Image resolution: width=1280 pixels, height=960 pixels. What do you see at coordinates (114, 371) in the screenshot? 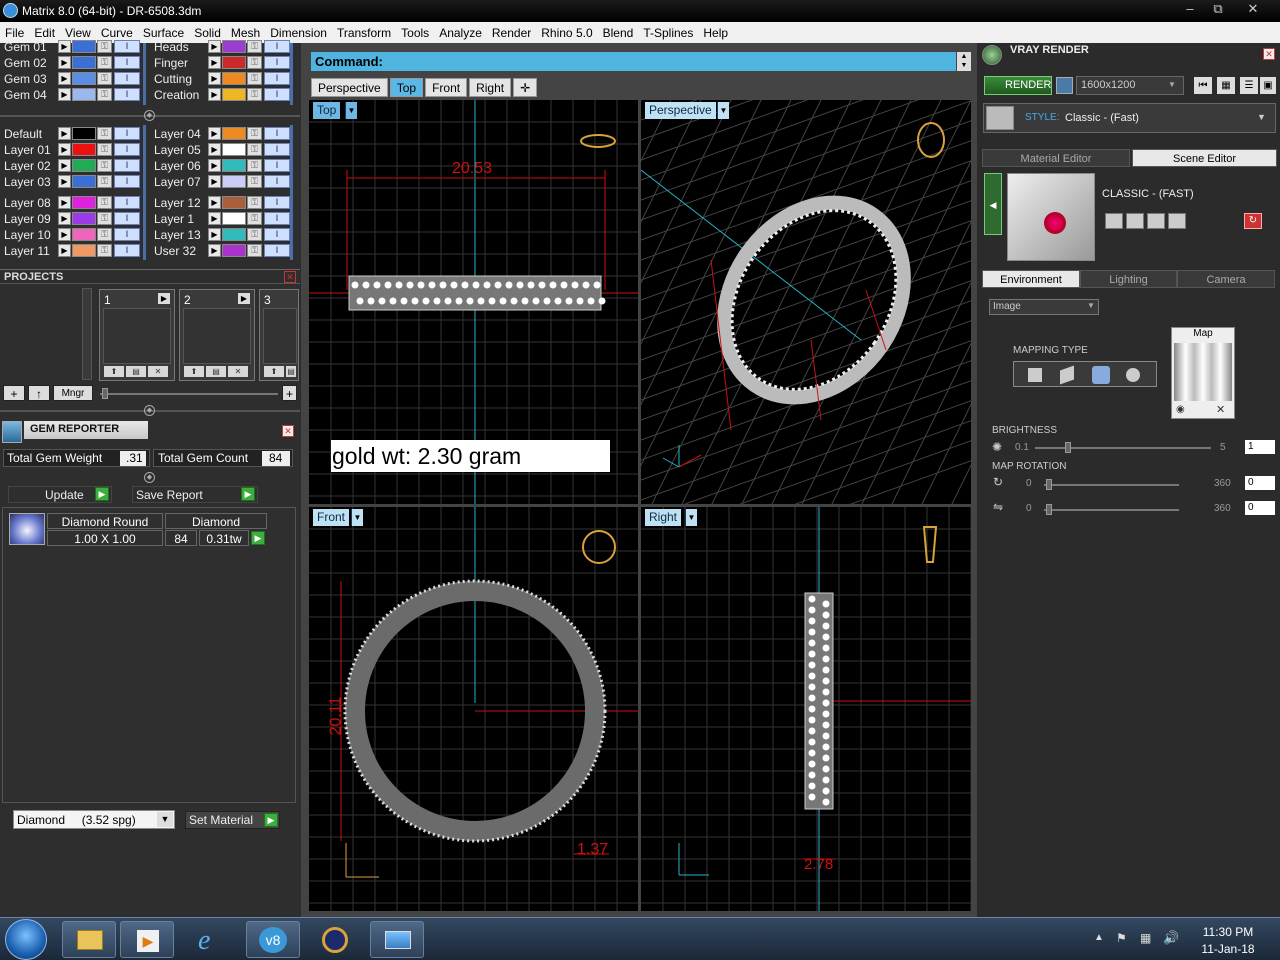
I see `upload-icon: ⬆` at bounding box center [114, 371].